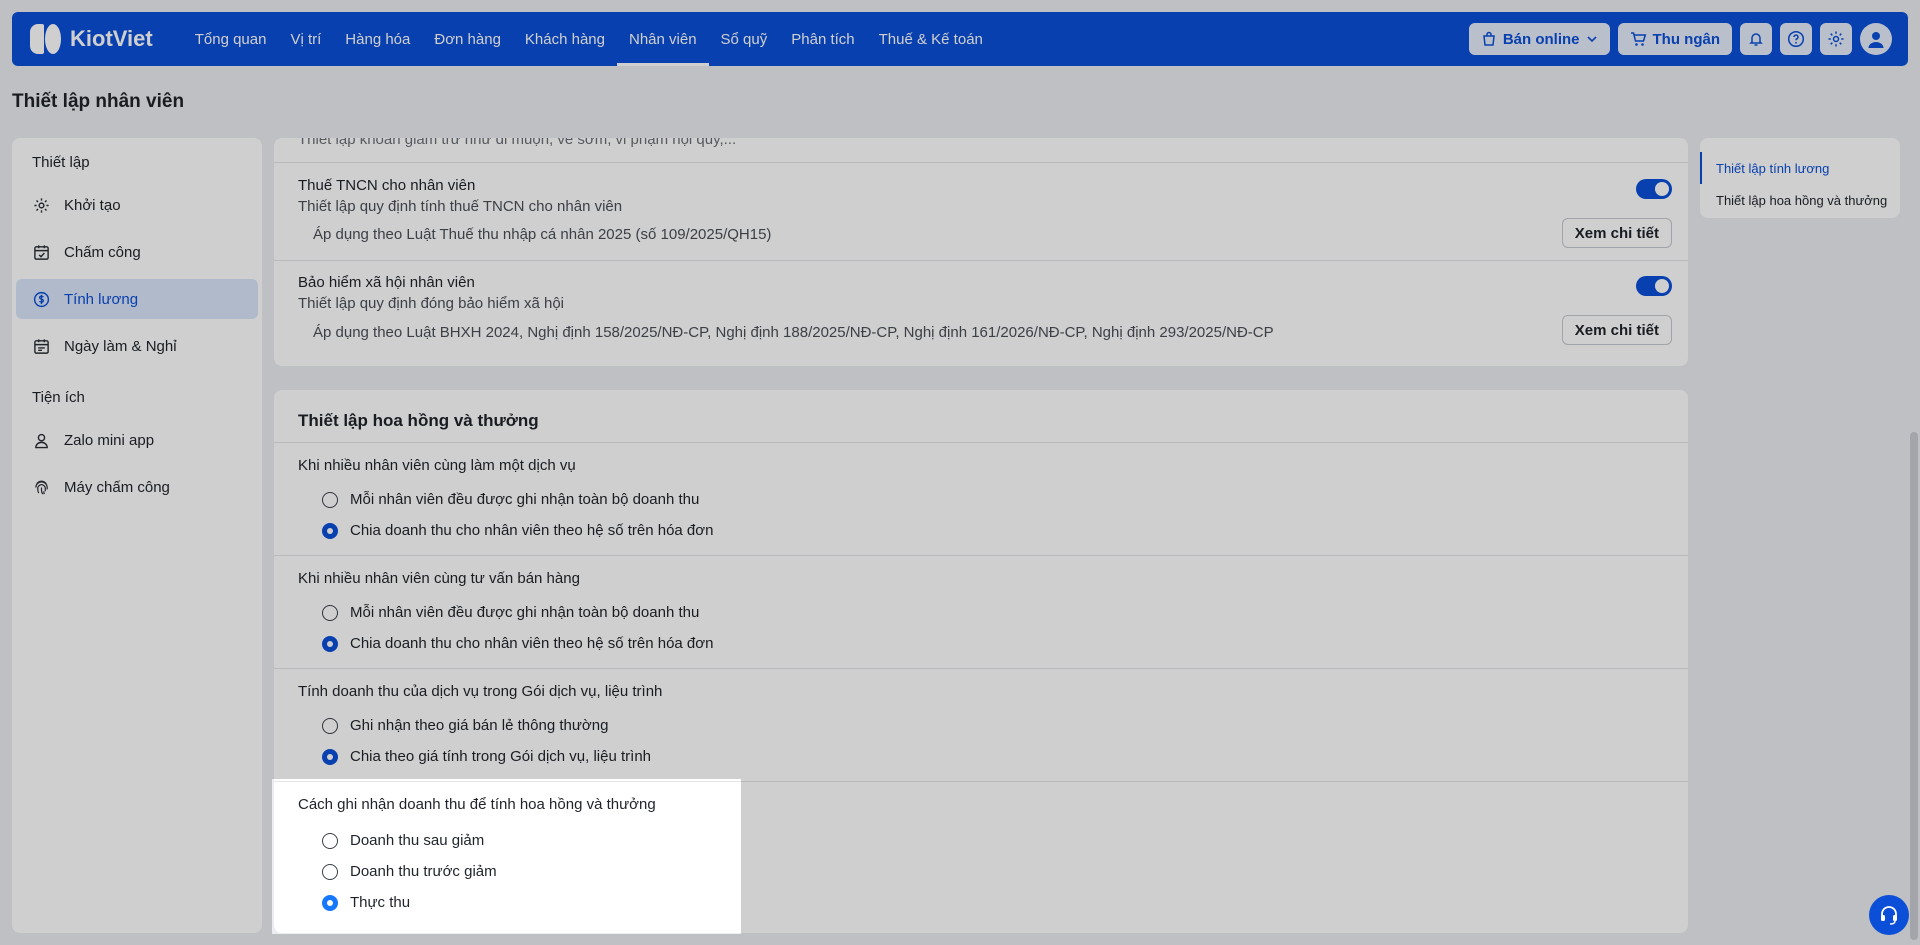 The width and height of the screenshot is (1920, 945). Describe the element at coordinates (387, 185) in the screenshot. I see `pit-tax-title: Thuế TNCN cho nhân viên` at that location.